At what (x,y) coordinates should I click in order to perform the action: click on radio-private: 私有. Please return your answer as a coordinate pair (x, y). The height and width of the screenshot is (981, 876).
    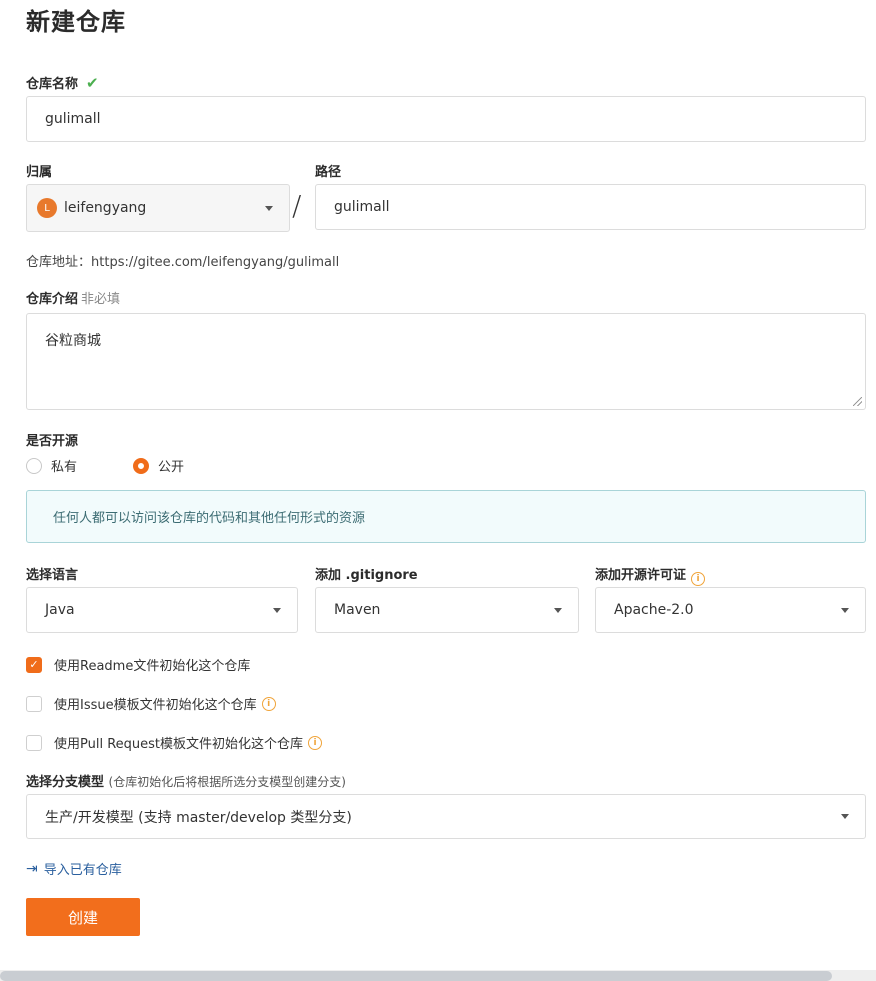
    Looking at the image, I should click on (51, 465).